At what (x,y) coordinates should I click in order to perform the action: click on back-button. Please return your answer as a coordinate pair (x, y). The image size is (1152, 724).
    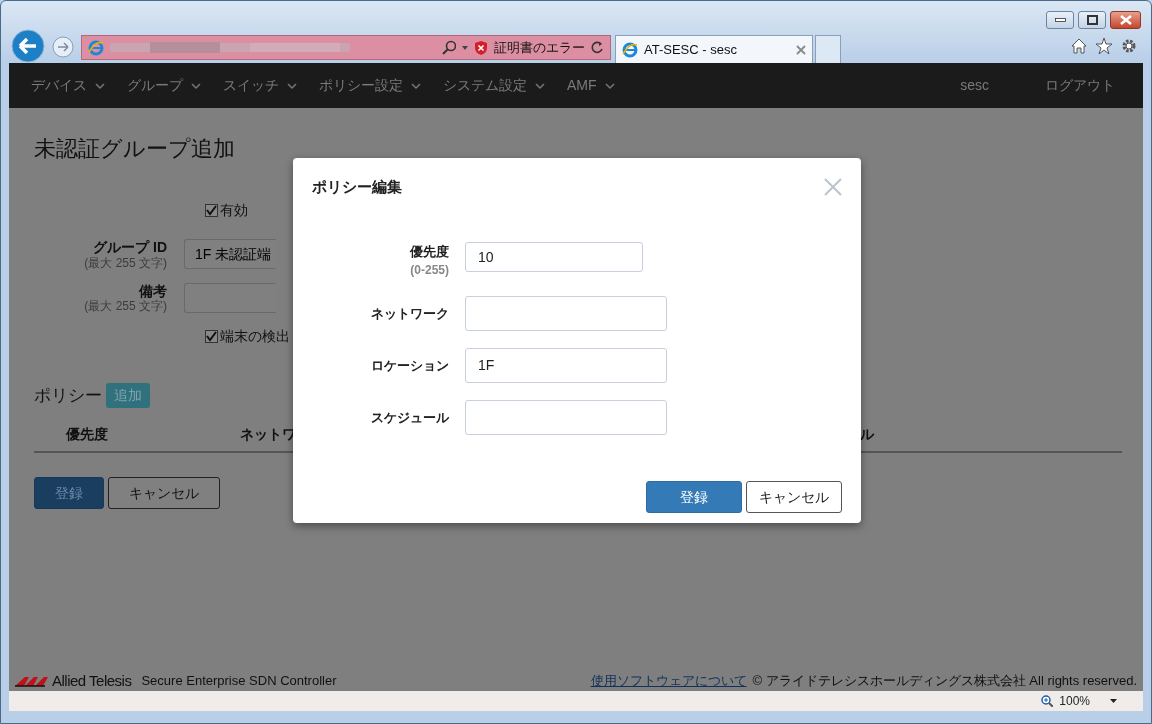
    Looking at the image, I should click on (28, 46).